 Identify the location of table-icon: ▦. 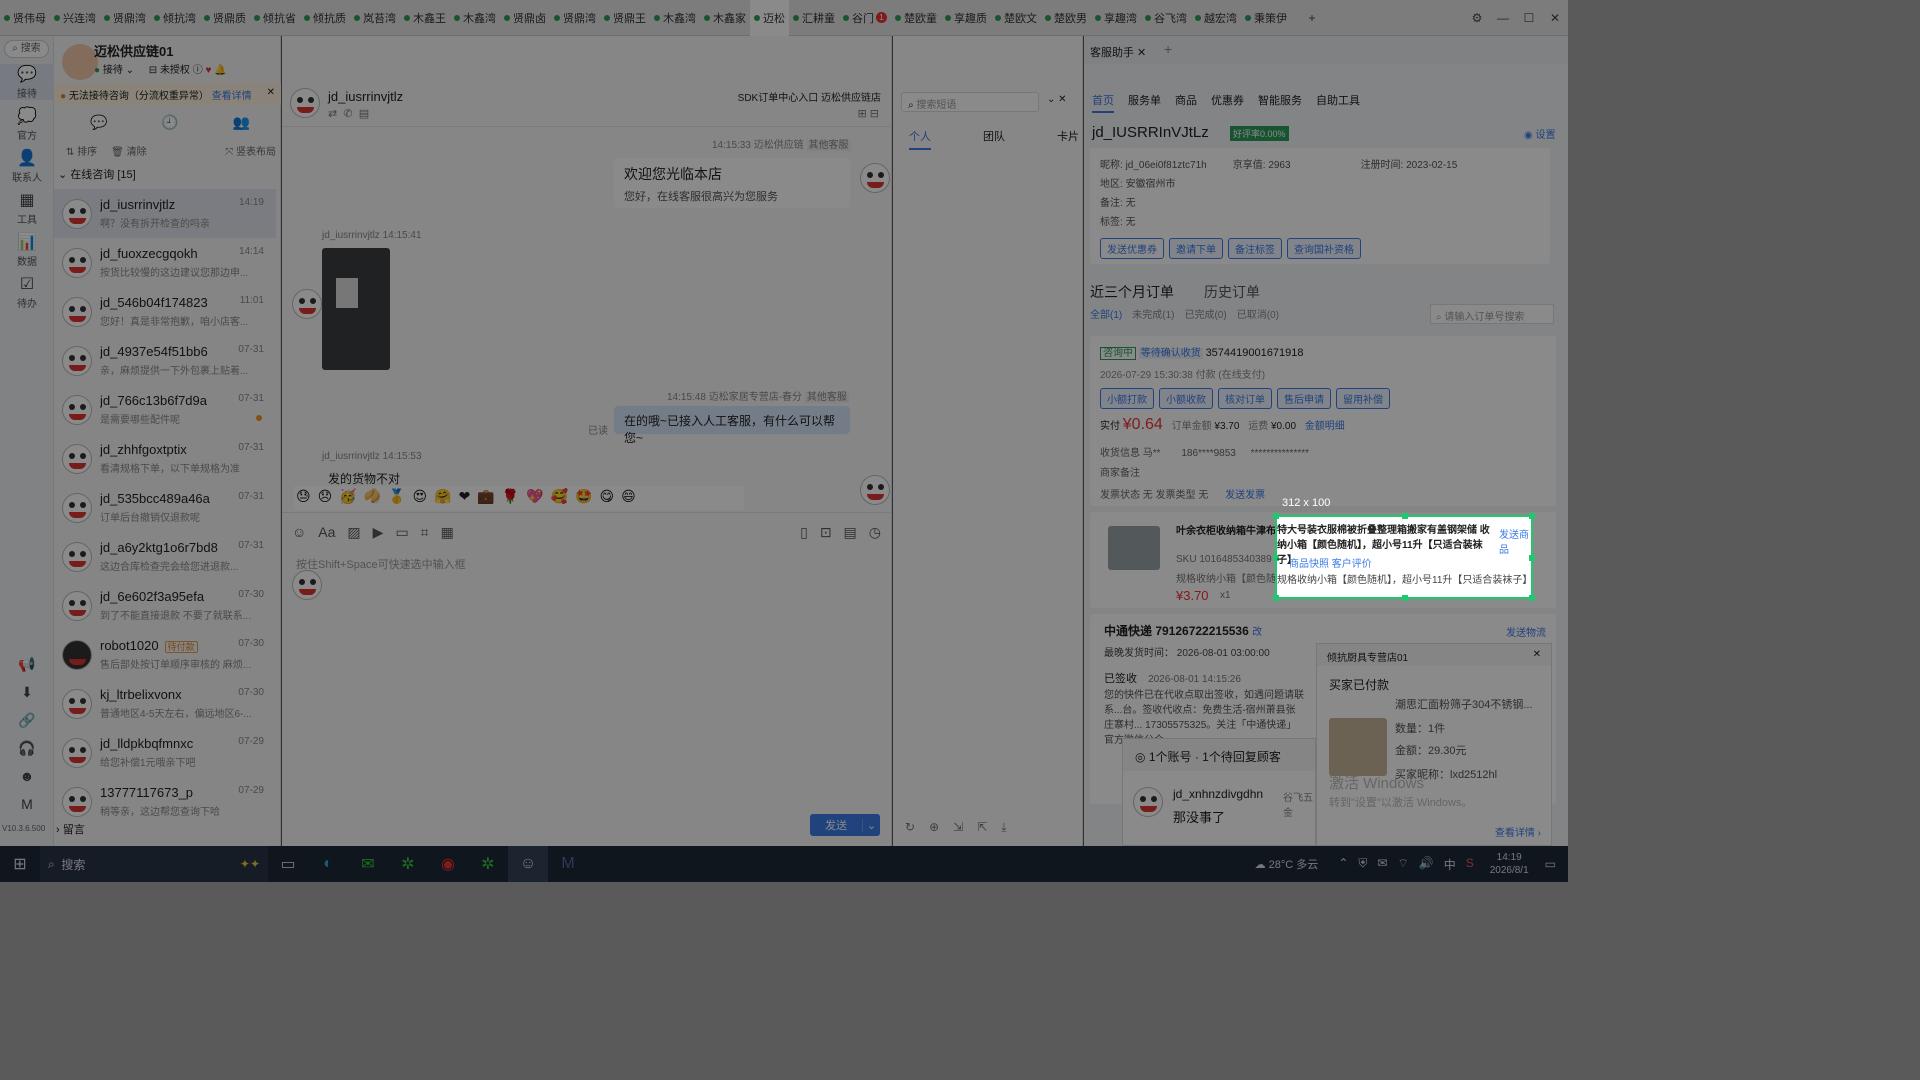
(447, 532).